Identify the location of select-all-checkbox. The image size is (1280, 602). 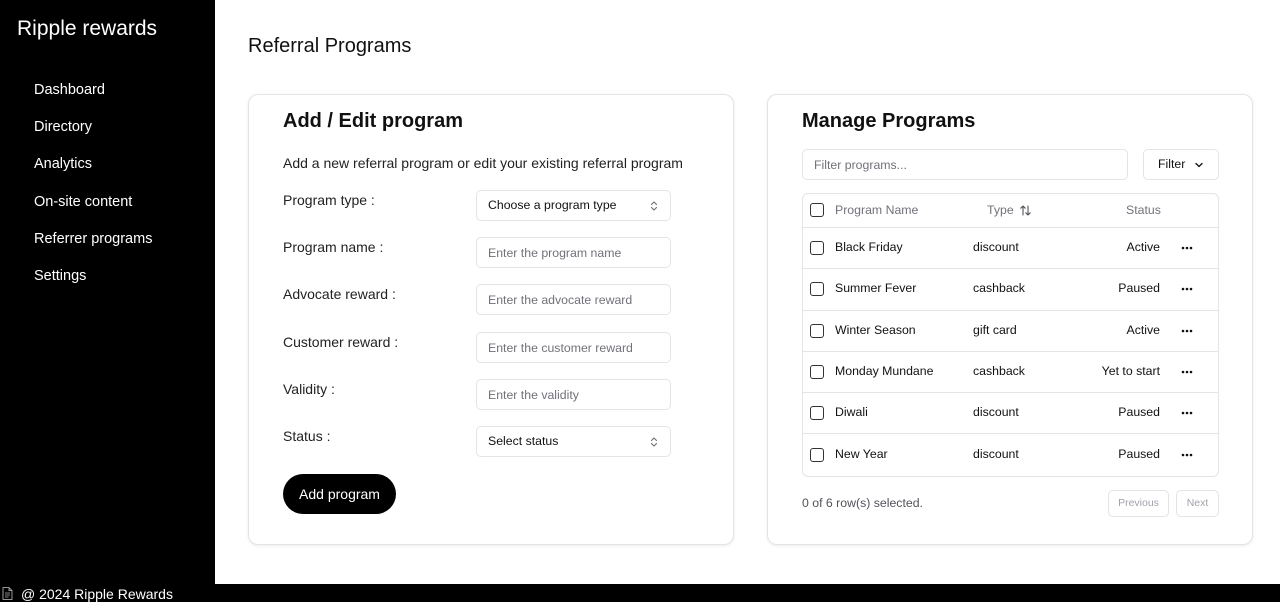
(817, 210).